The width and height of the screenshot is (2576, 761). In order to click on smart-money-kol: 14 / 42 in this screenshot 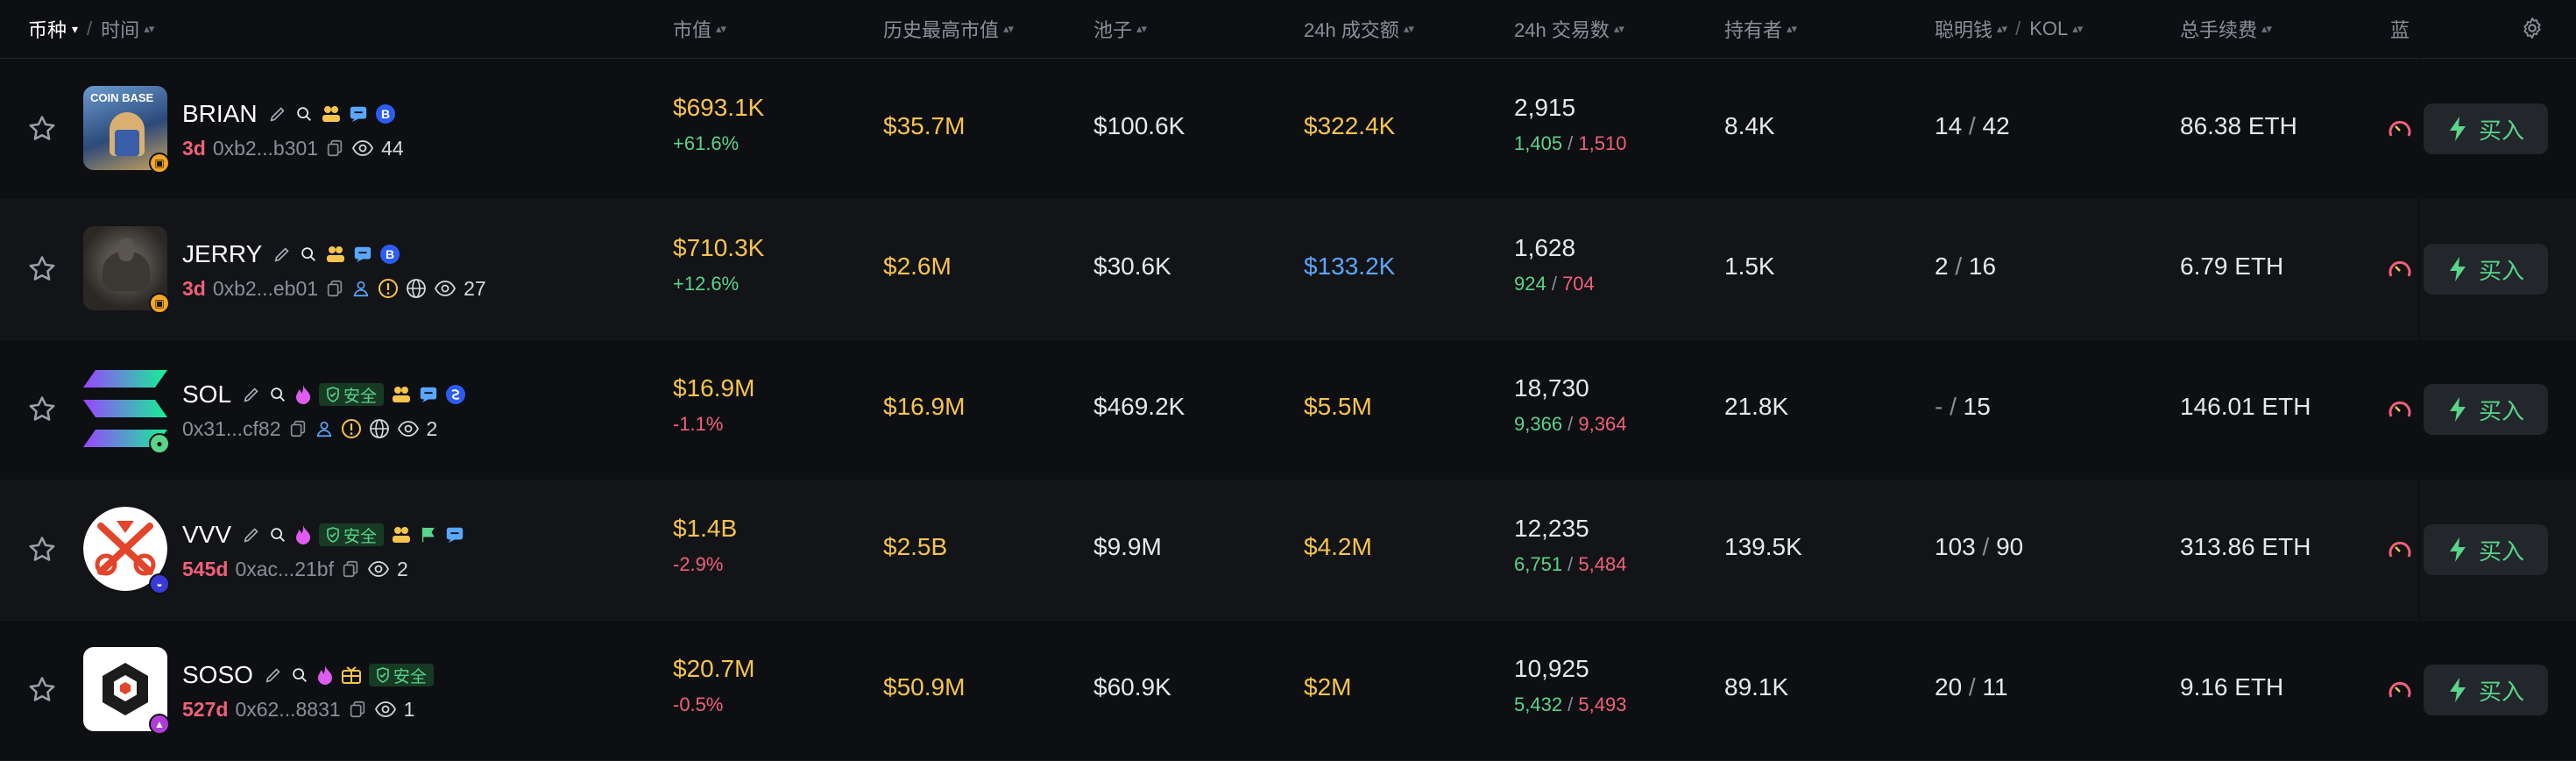, I will do `click(1972, 125)`.